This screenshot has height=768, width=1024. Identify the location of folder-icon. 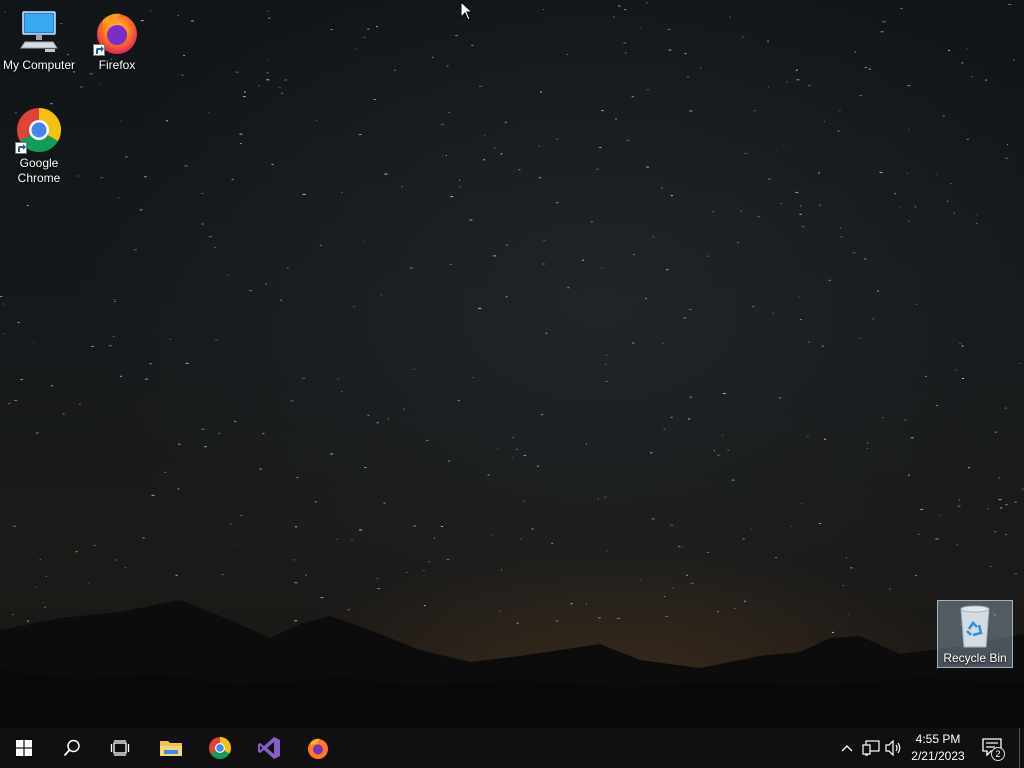
(171, 748).